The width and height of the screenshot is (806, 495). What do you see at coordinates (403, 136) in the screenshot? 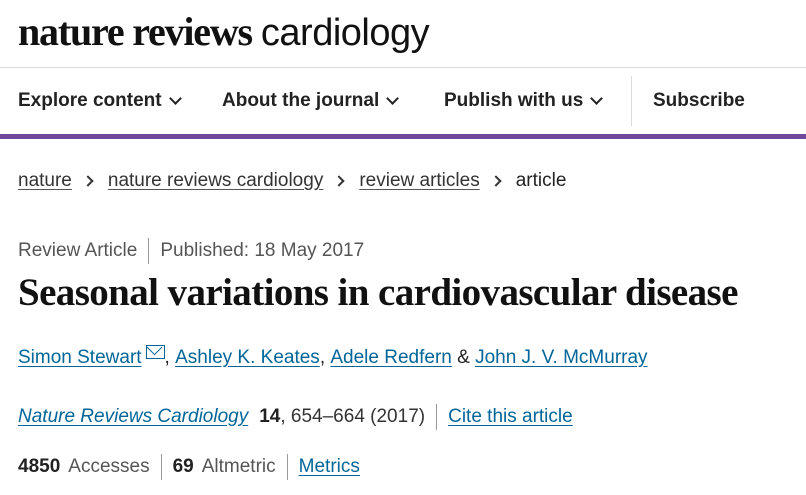
I see `nav-accent-rule` at bounding box center [403, 136].